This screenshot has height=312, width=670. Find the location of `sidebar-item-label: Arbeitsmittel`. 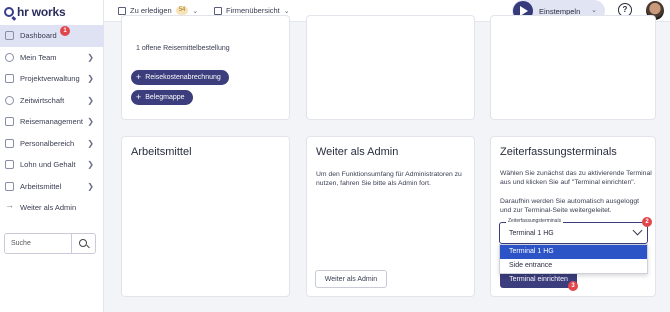

sidebar-item-label: Arbeitsmittel is located at coordinates (41, 186).